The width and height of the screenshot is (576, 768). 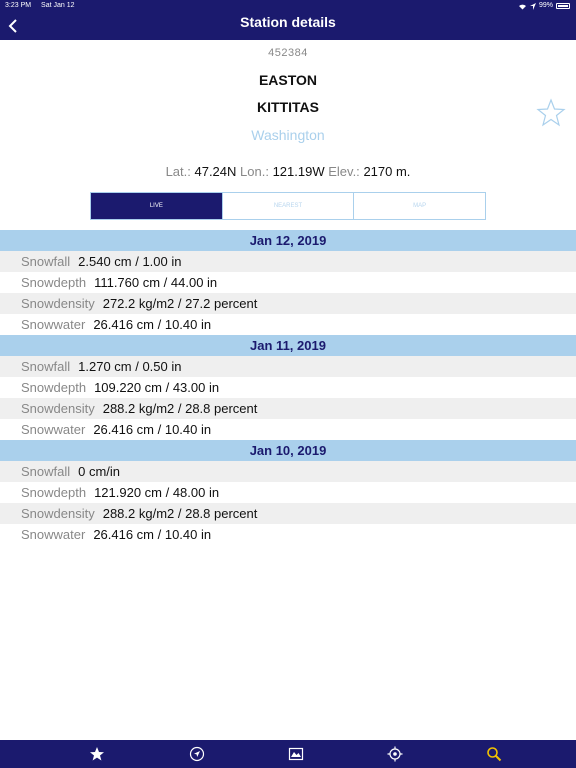 I want to click on data-row: Snowdepth 109.220 cm / 43.00 in, so click(x=288, y=387).